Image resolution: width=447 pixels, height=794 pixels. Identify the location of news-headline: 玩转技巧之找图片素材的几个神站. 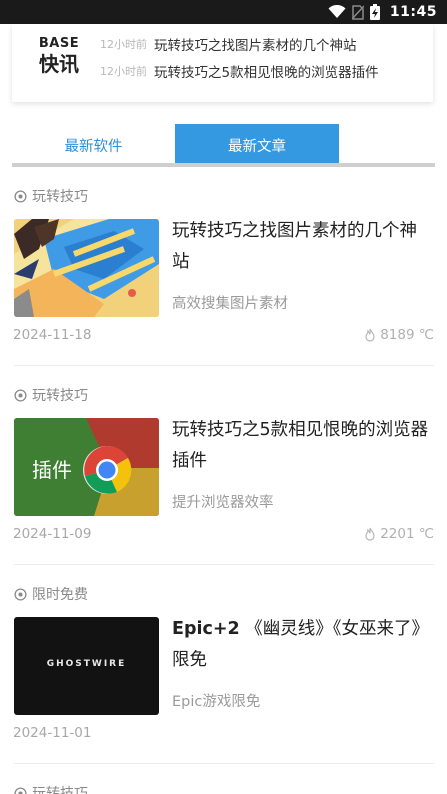
(255, 44).